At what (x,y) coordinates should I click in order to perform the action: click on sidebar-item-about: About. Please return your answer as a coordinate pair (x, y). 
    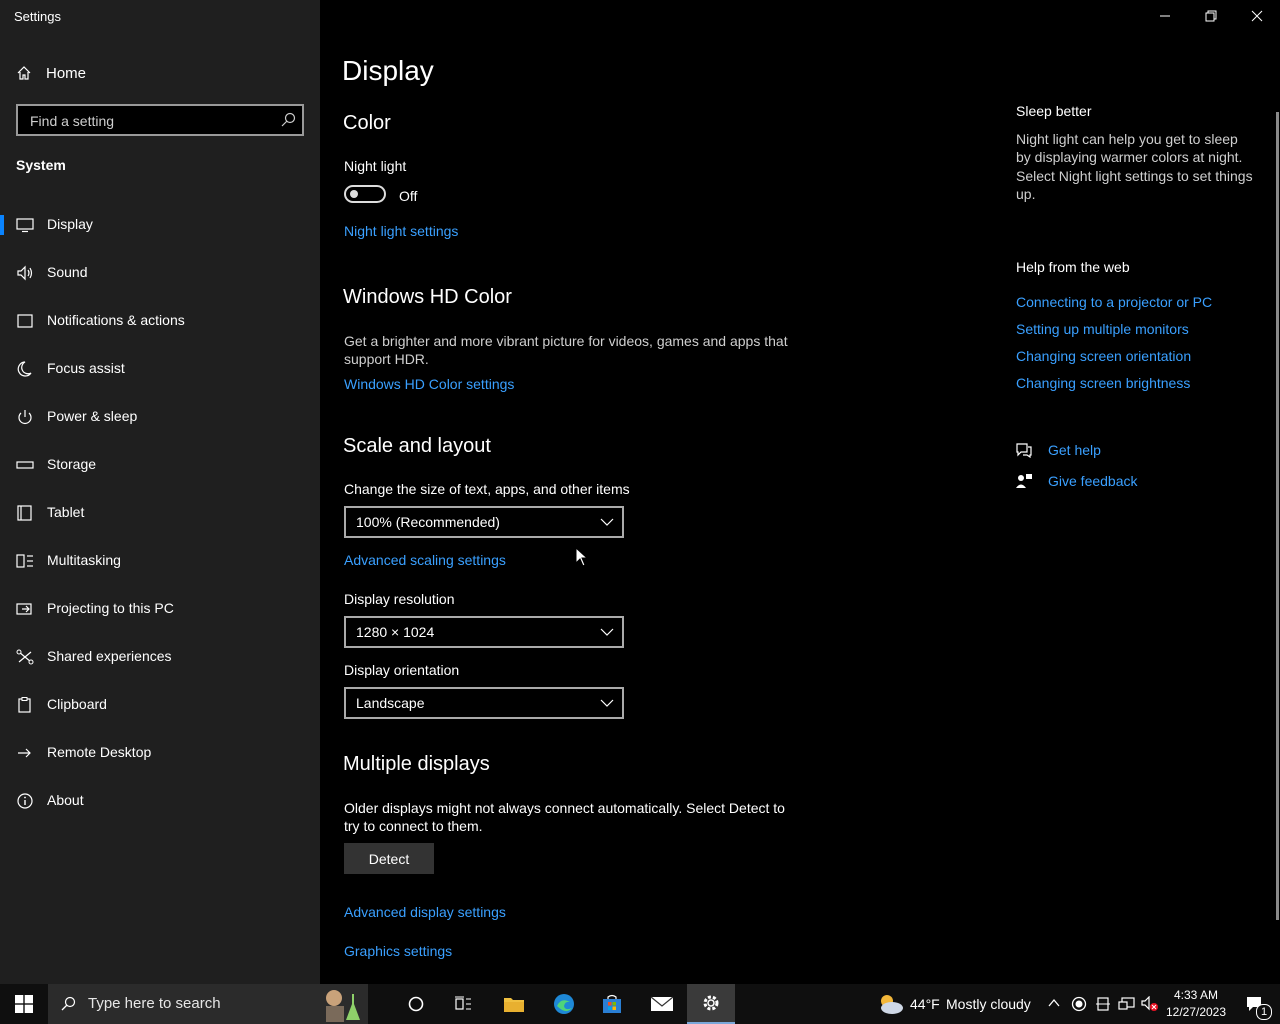
    Looking at the image, I should click on (160, 801).